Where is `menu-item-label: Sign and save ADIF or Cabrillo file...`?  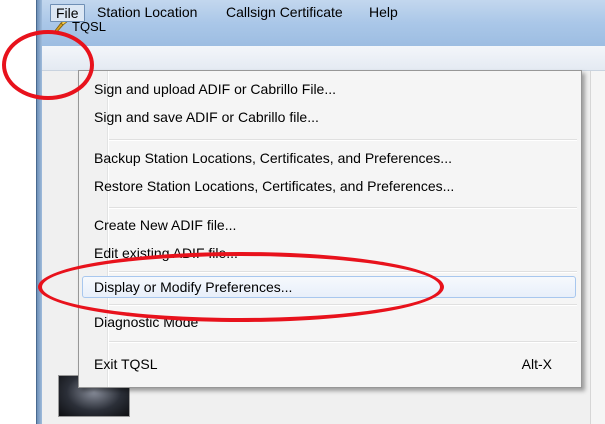
menu-item-label: Sign and save ADIF or Cabrillo file... is located at coordinates (206, 117).